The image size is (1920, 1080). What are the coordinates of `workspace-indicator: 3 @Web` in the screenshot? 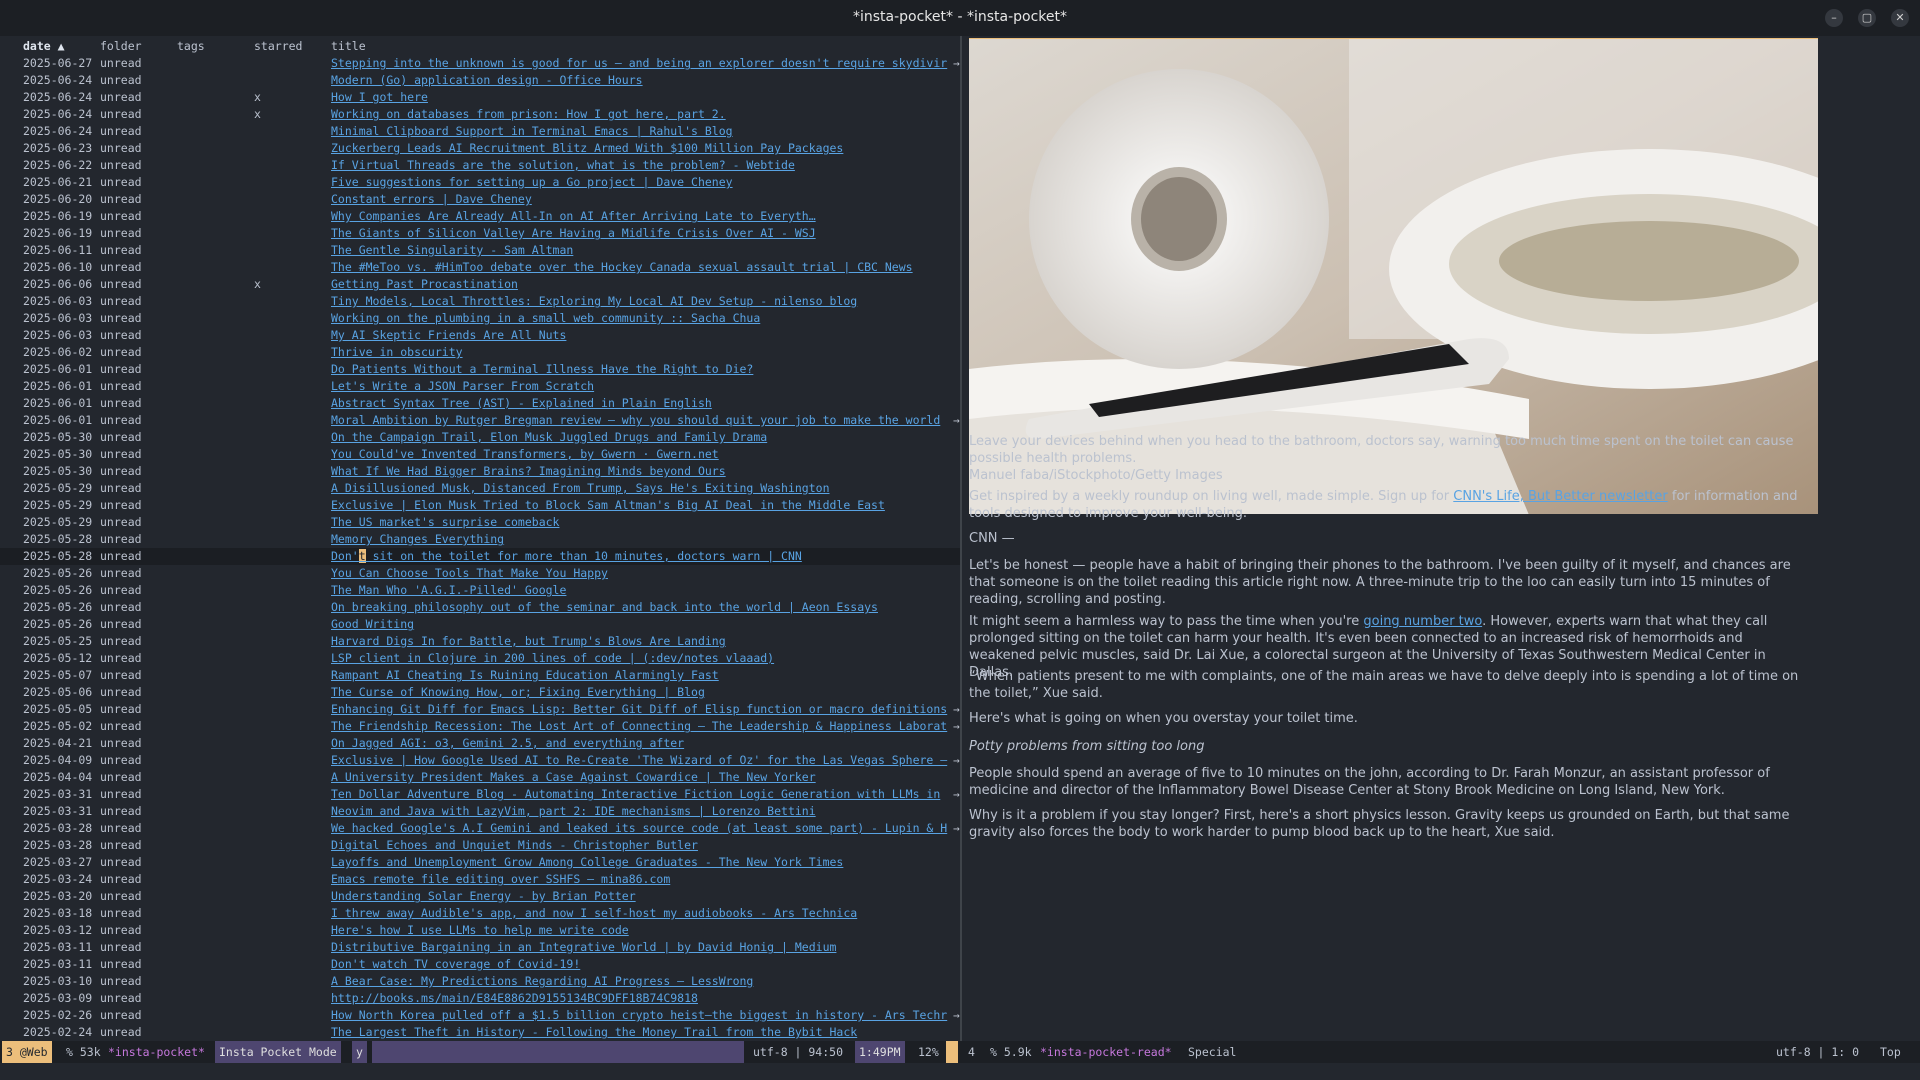 It's located at (27, 1052).